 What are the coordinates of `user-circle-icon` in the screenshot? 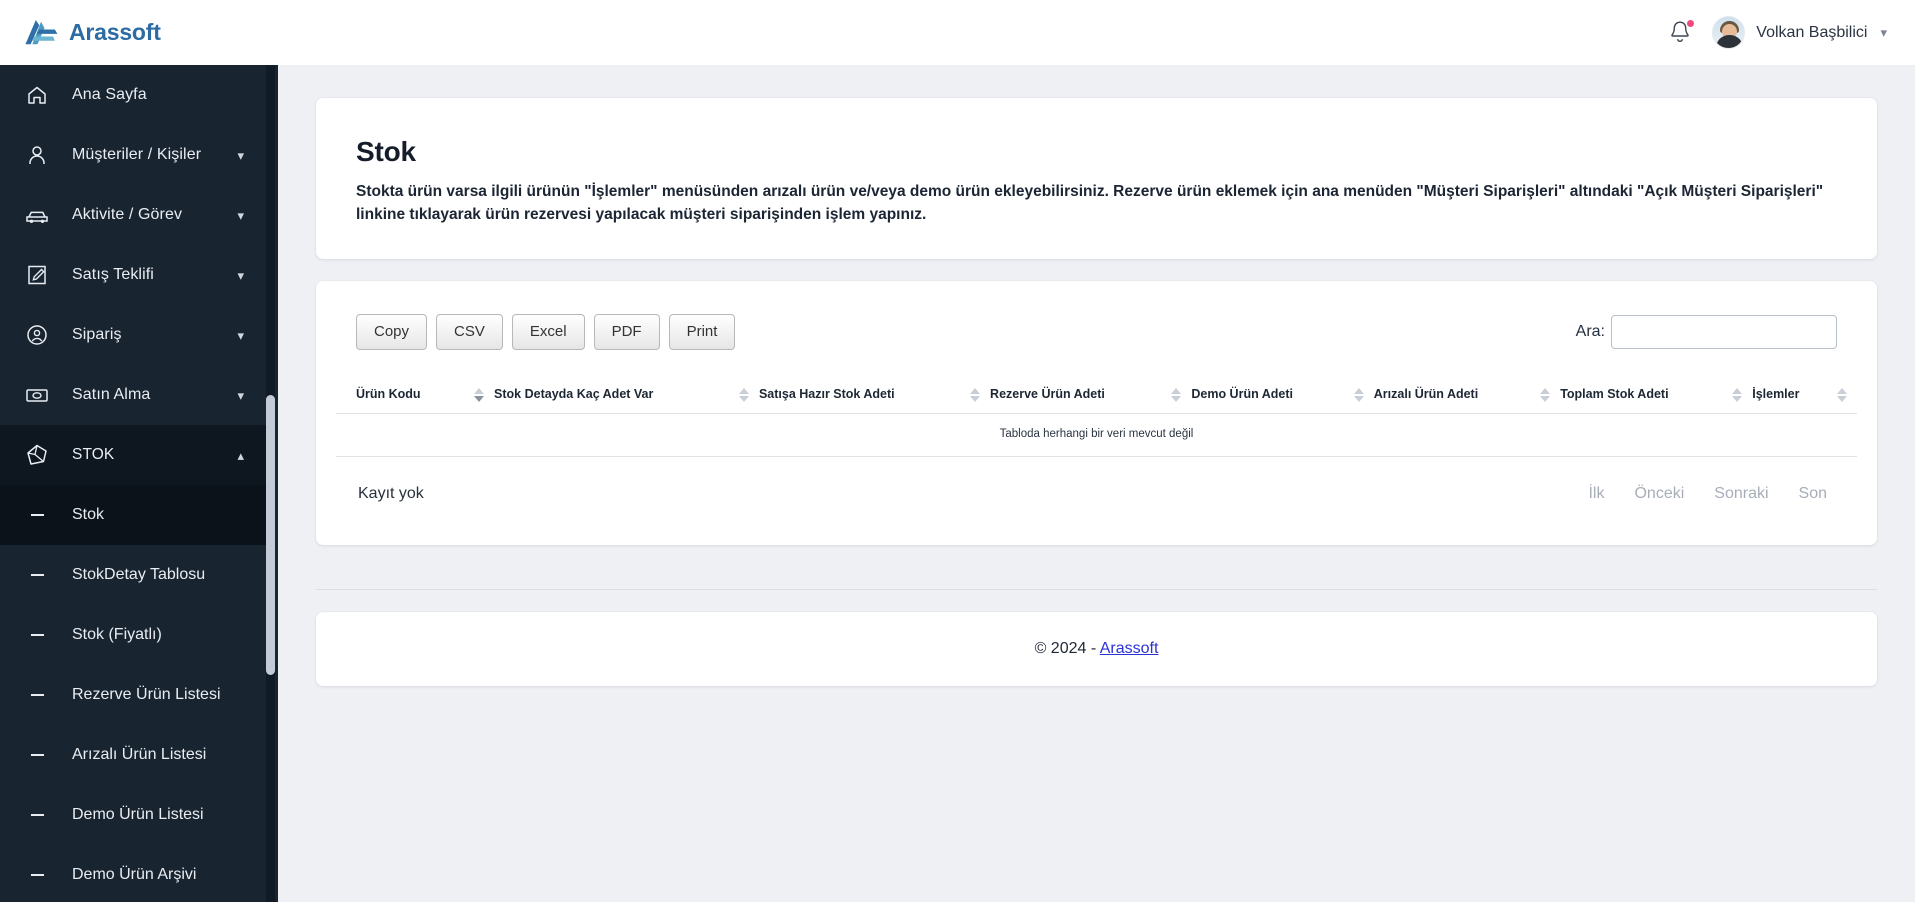 It's located at (37, 335).